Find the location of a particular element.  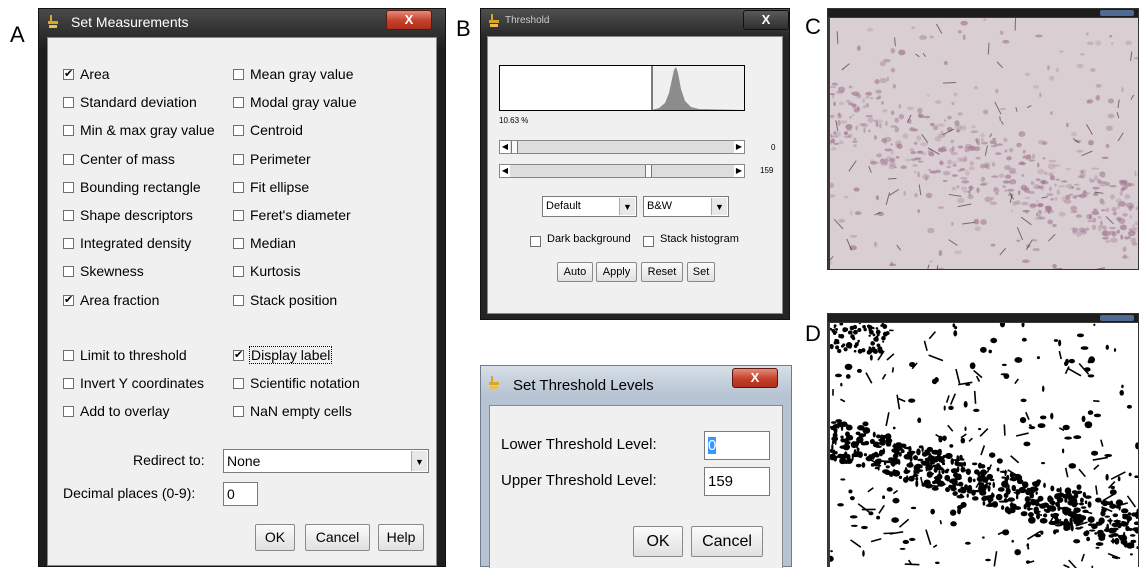

upper-threshold-slider: ◀ ▶ is located at coordinates (622, 171).